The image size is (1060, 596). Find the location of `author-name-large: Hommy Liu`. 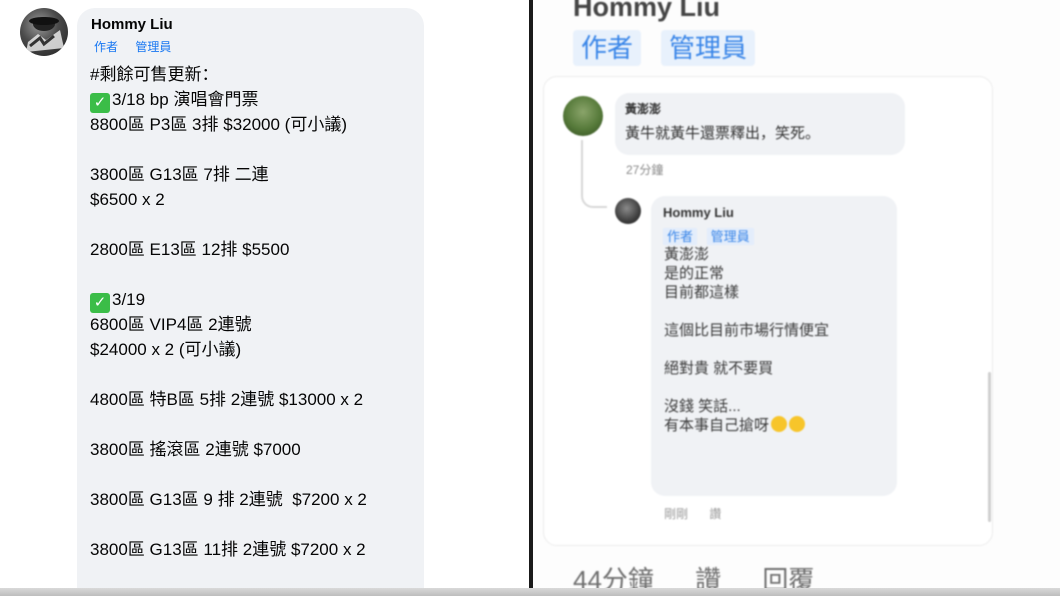

author-name-large: Hommy Liu is located at coordinates (646, 11).